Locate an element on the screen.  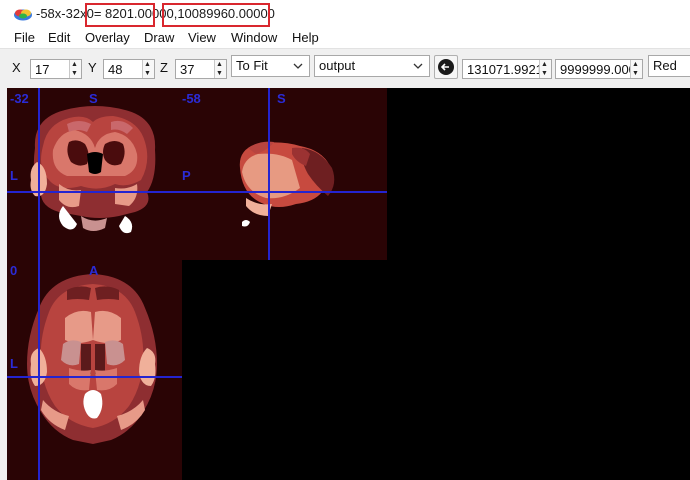
sagittal-orientation-top: S is located at coordinates (281, 98).